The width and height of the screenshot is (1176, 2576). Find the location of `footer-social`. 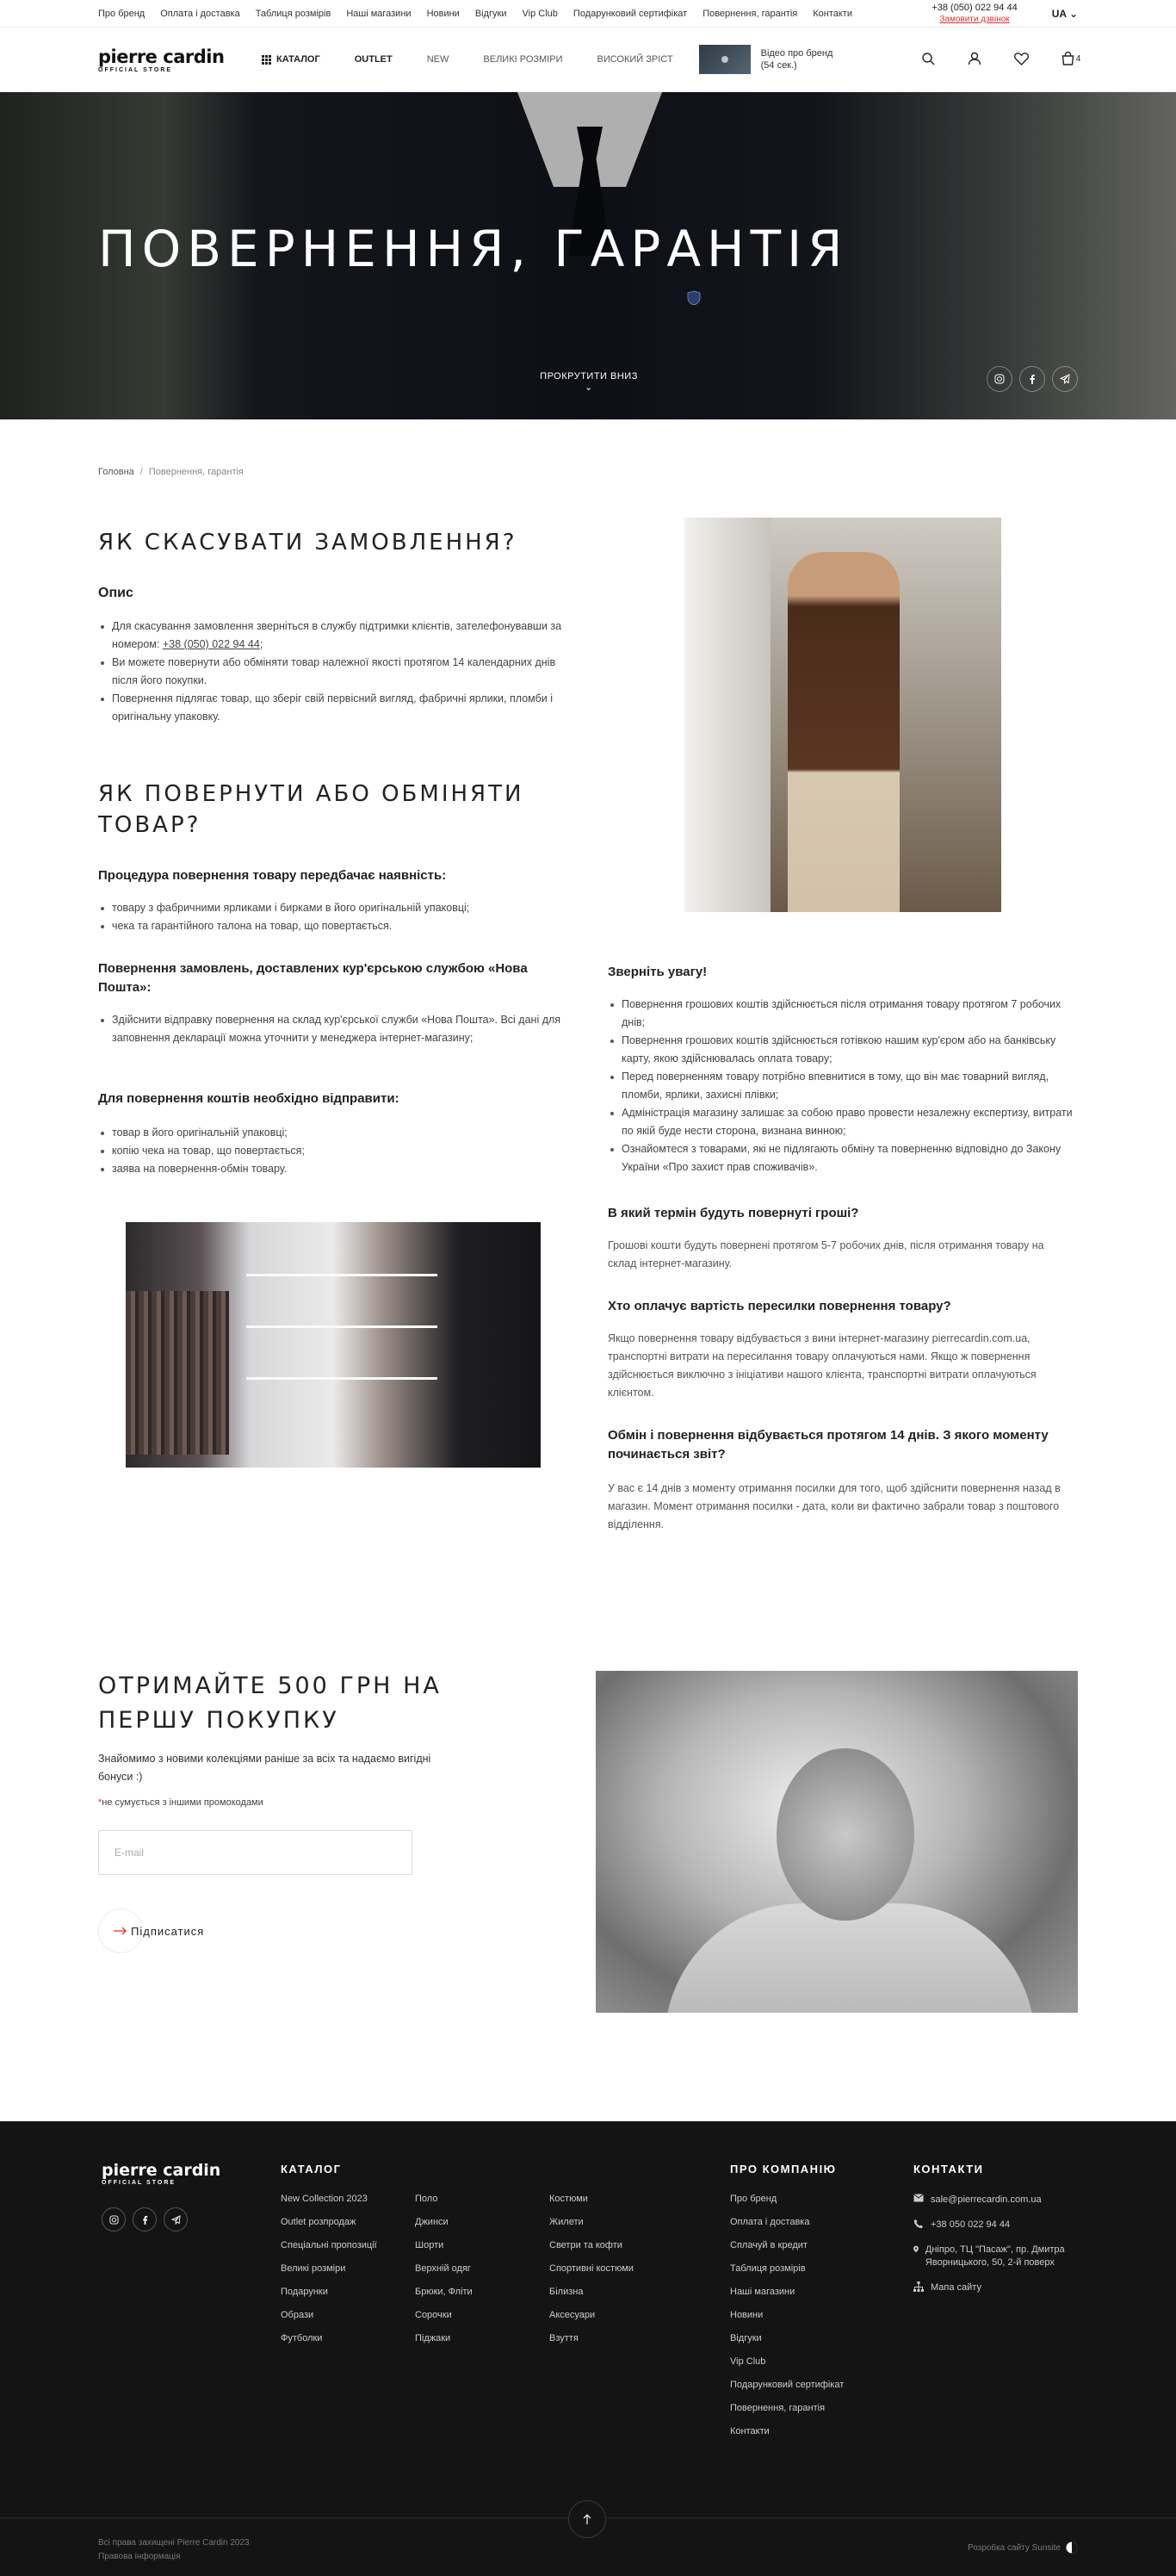

footer-social is located at coordinates (145, 2219).